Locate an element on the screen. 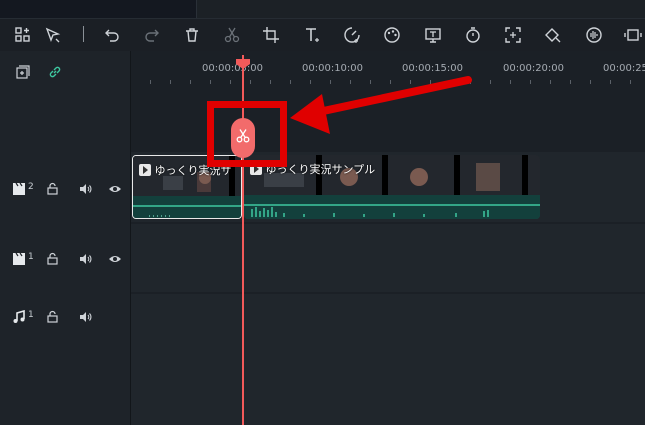 This screenshot has width=645, height=425. annotation-highlight-box is located at coordinates (247, 134).